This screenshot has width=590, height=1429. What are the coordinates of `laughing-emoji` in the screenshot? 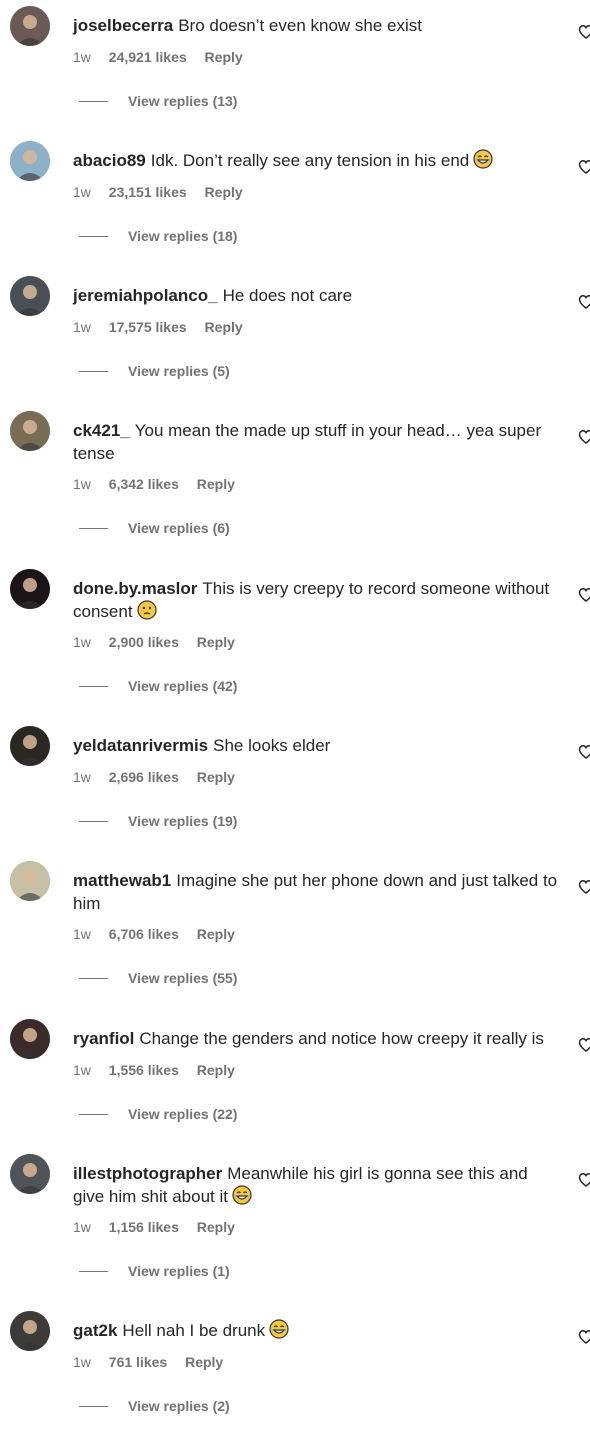 It's located at (483, 159).